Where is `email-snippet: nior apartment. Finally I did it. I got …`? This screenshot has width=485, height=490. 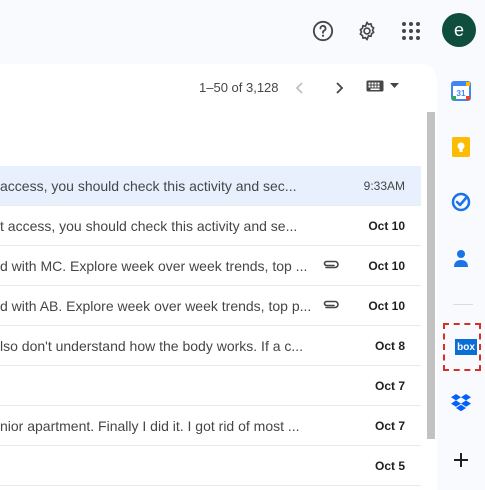
email-snippet: nior apartment. Finally I did it. I got … is located at coordinates (150, 426).